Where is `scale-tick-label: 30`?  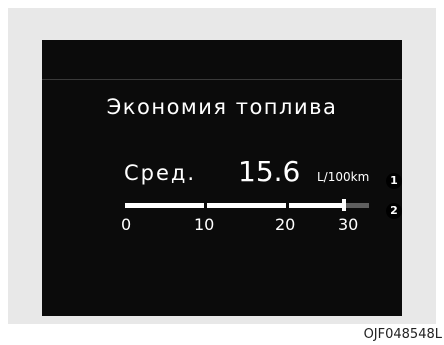 scale-tick-label: 30 is located at coordinates (348, 224).